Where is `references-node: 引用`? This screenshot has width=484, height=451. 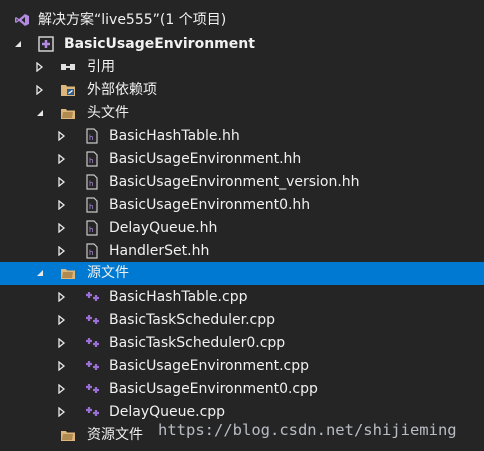
references-node: 引用 is located at coordinates (242, 67).